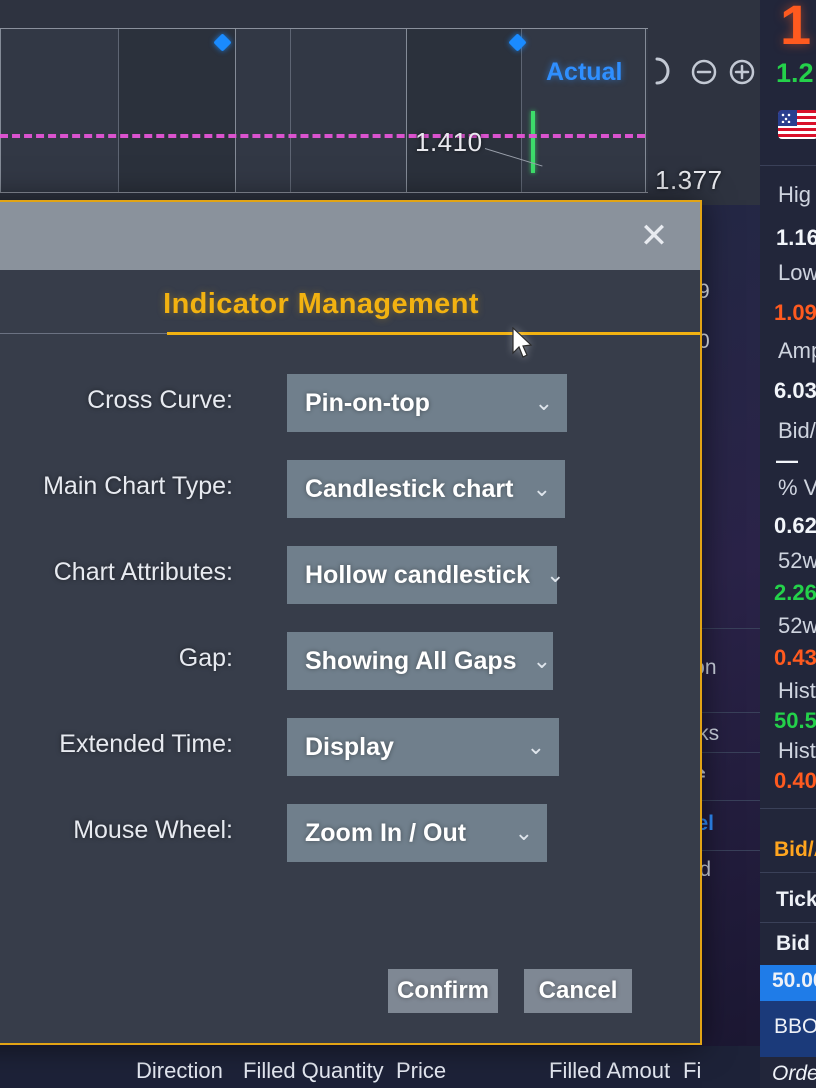 The width and height of the screenshot is (816, 1088). Describe the element at coordinates (179, 1071) in the screenshot. I see `column-header-direction: Direction` at that location.